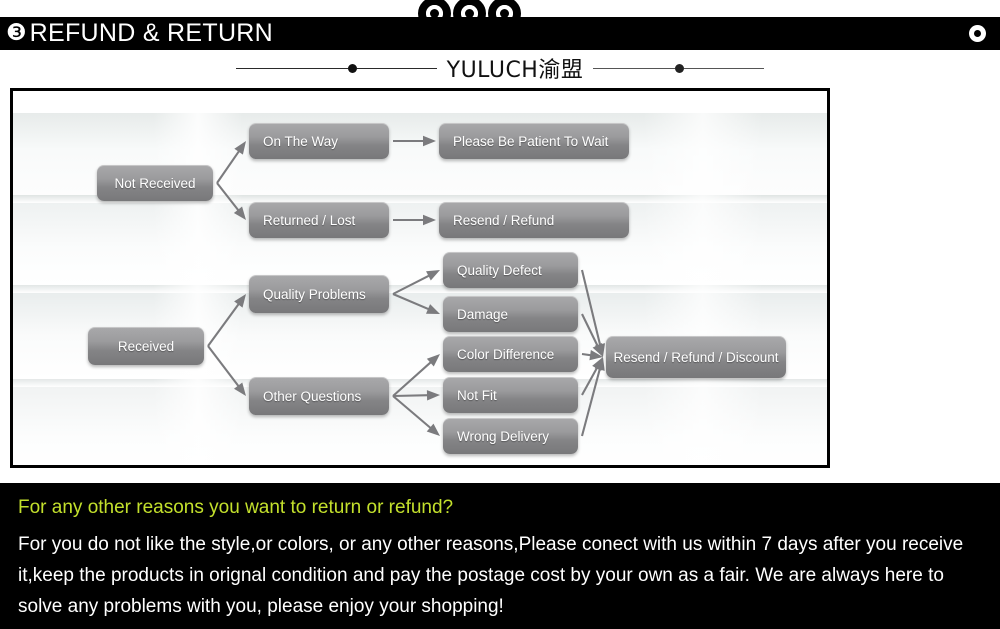 This screenshot has width=1000, height=629. Describe the element at coordinates (499, 270) in the screenshot. I see `flow-node-label: Quality Defect` at that location.